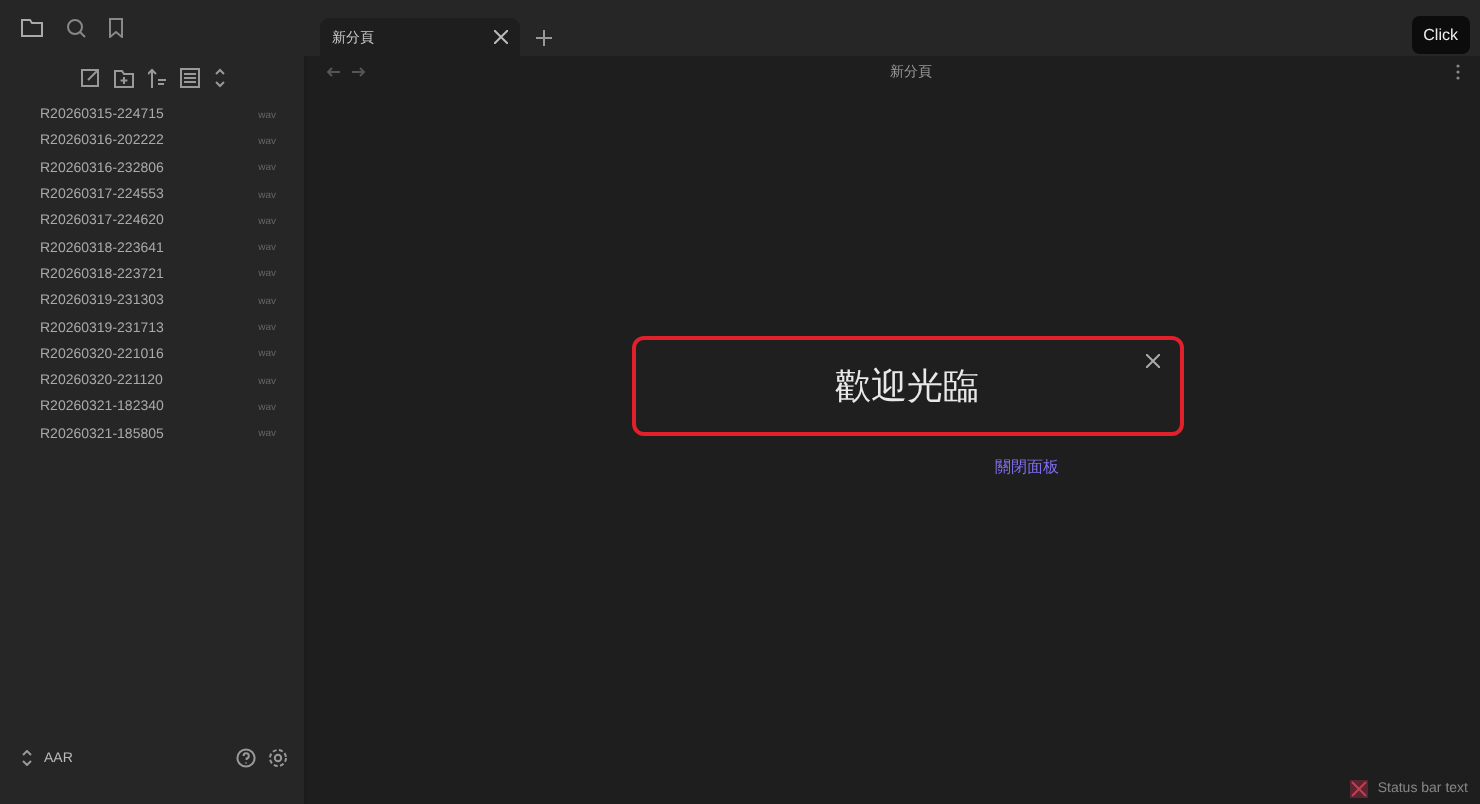 The image size is (1480, 804). What do you see at coordinates (246, 758) in the screenshot?
I see `help-icon` at bounding box center [246, 758].